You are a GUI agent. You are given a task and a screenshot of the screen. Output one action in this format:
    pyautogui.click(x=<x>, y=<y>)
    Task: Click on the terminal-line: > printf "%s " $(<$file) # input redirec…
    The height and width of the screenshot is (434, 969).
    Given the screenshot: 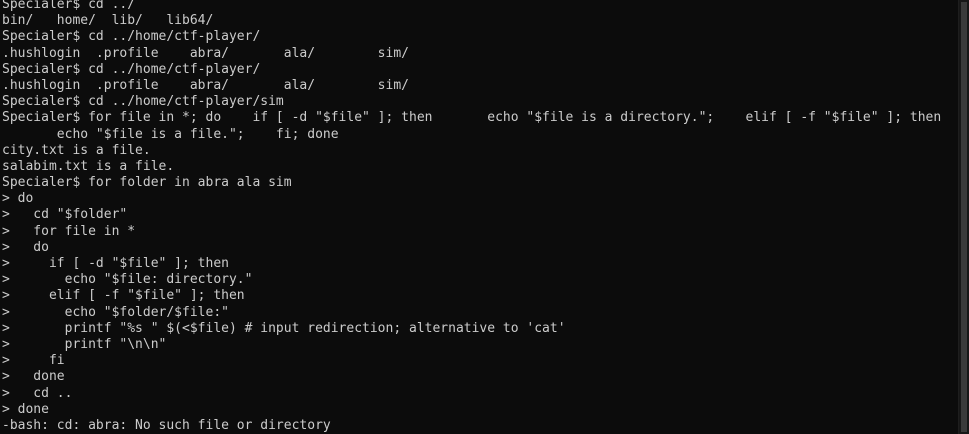 What is the action you would take?
    pyautogui.click(x=284, y=328)
    